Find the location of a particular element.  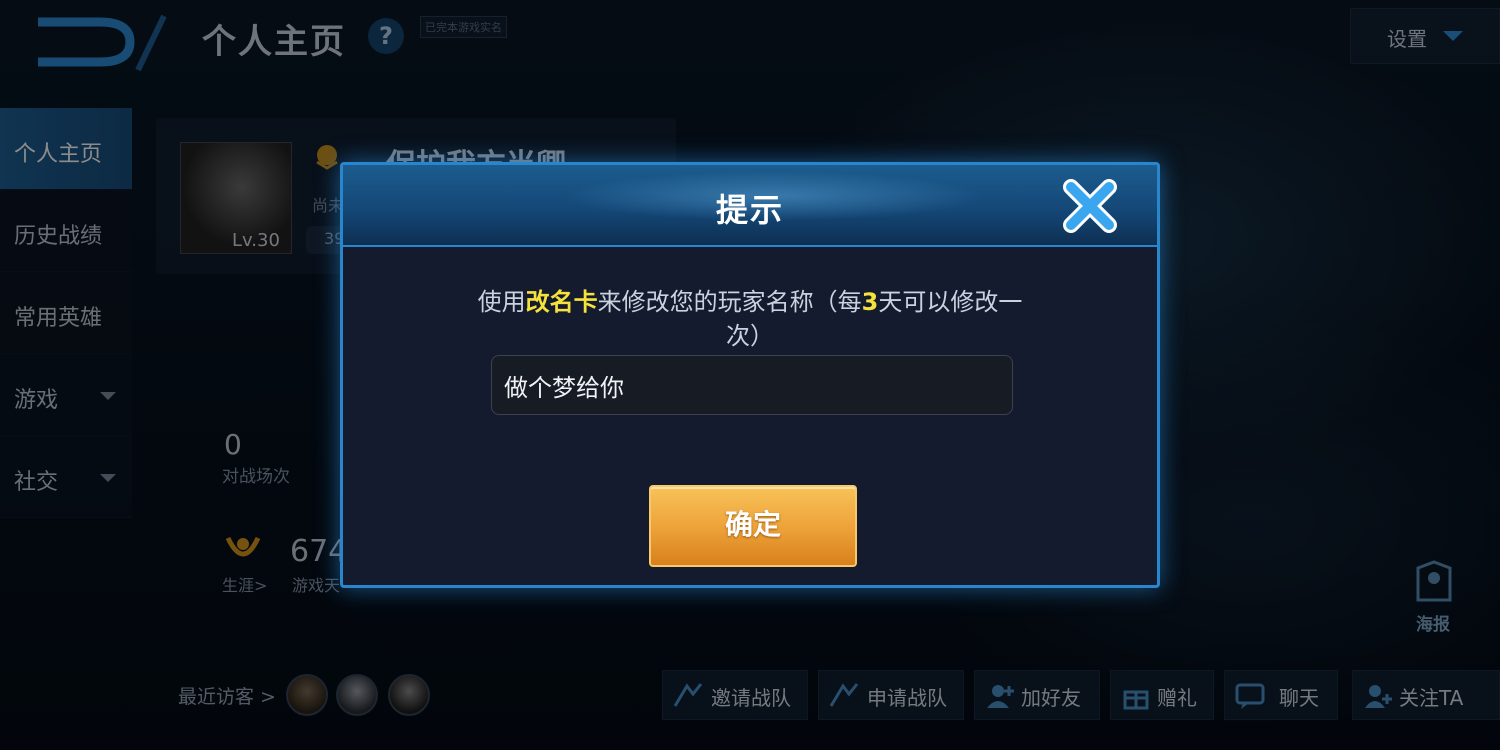

dialog-header: 提示 is located at coordinates (750, 206).